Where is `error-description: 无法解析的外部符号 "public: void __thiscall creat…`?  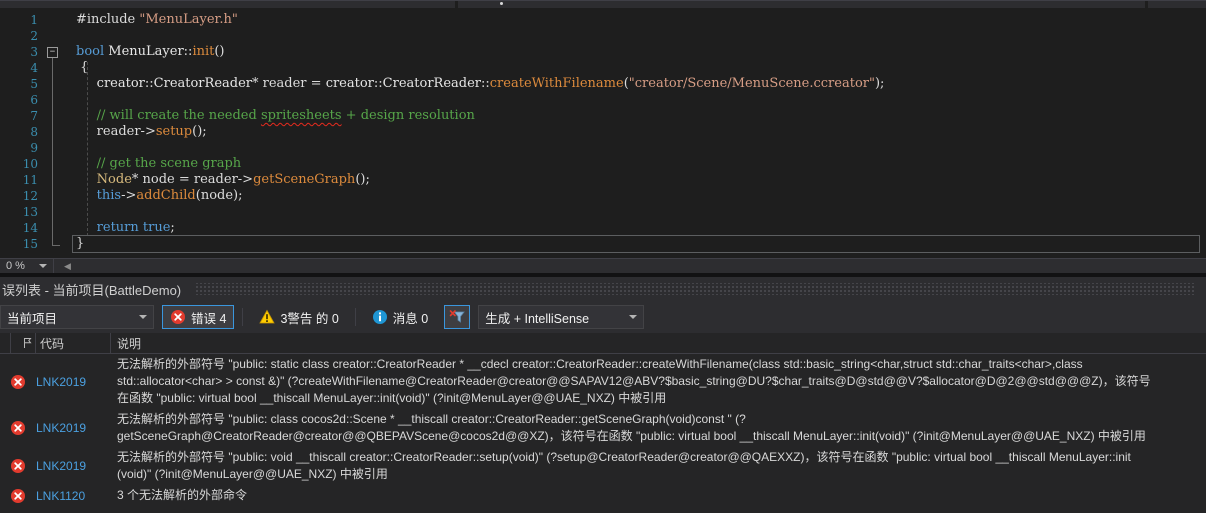
error-description: 无法解析的外部符号 "public: void __thiscall creat… is located at coordinates (658, 466).